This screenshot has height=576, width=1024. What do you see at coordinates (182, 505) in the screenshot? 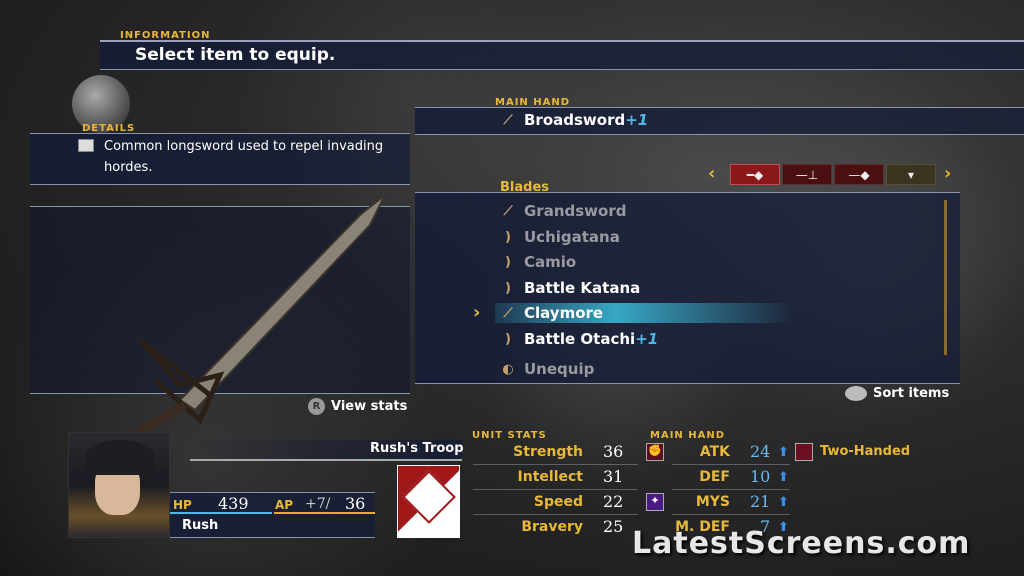
I see `hp-label: HP` at bounding box center [182, 505].